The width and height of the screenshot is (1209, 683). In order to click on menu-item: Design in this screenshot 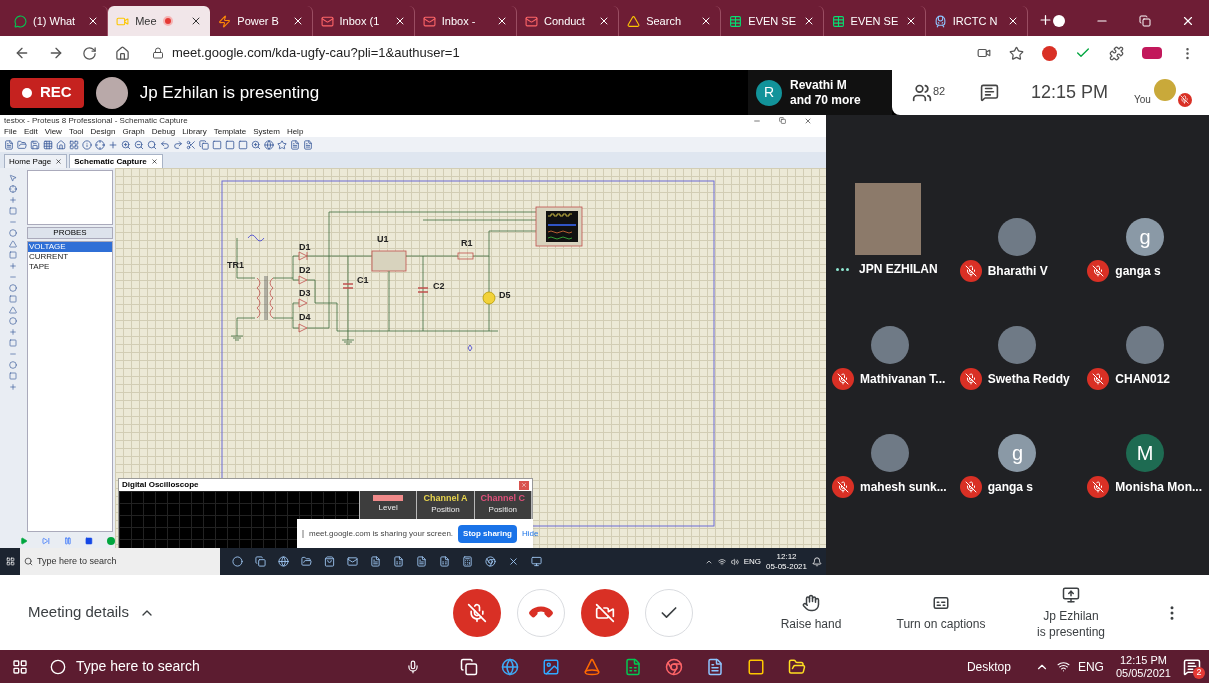, I will do `click(103, 131)`.